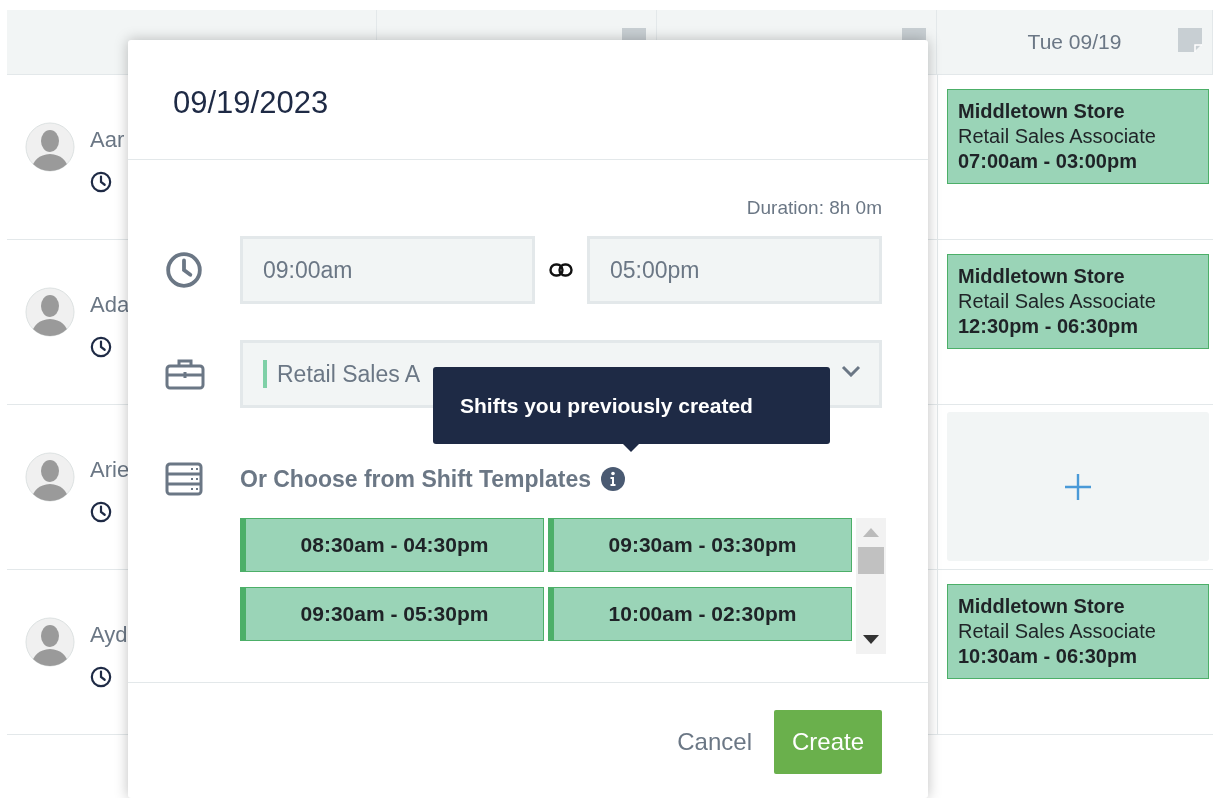 Image resolution: width=1213 pixels, height=798 pixels. Describe the element at coordinates (110, 305) in the screenshot. I see `employee-name: Ada` at that location.